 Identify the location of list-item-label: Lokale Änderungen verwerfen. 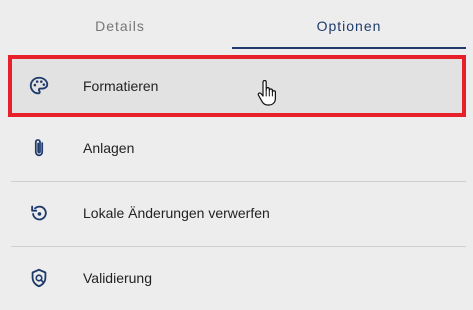
(176, 213).